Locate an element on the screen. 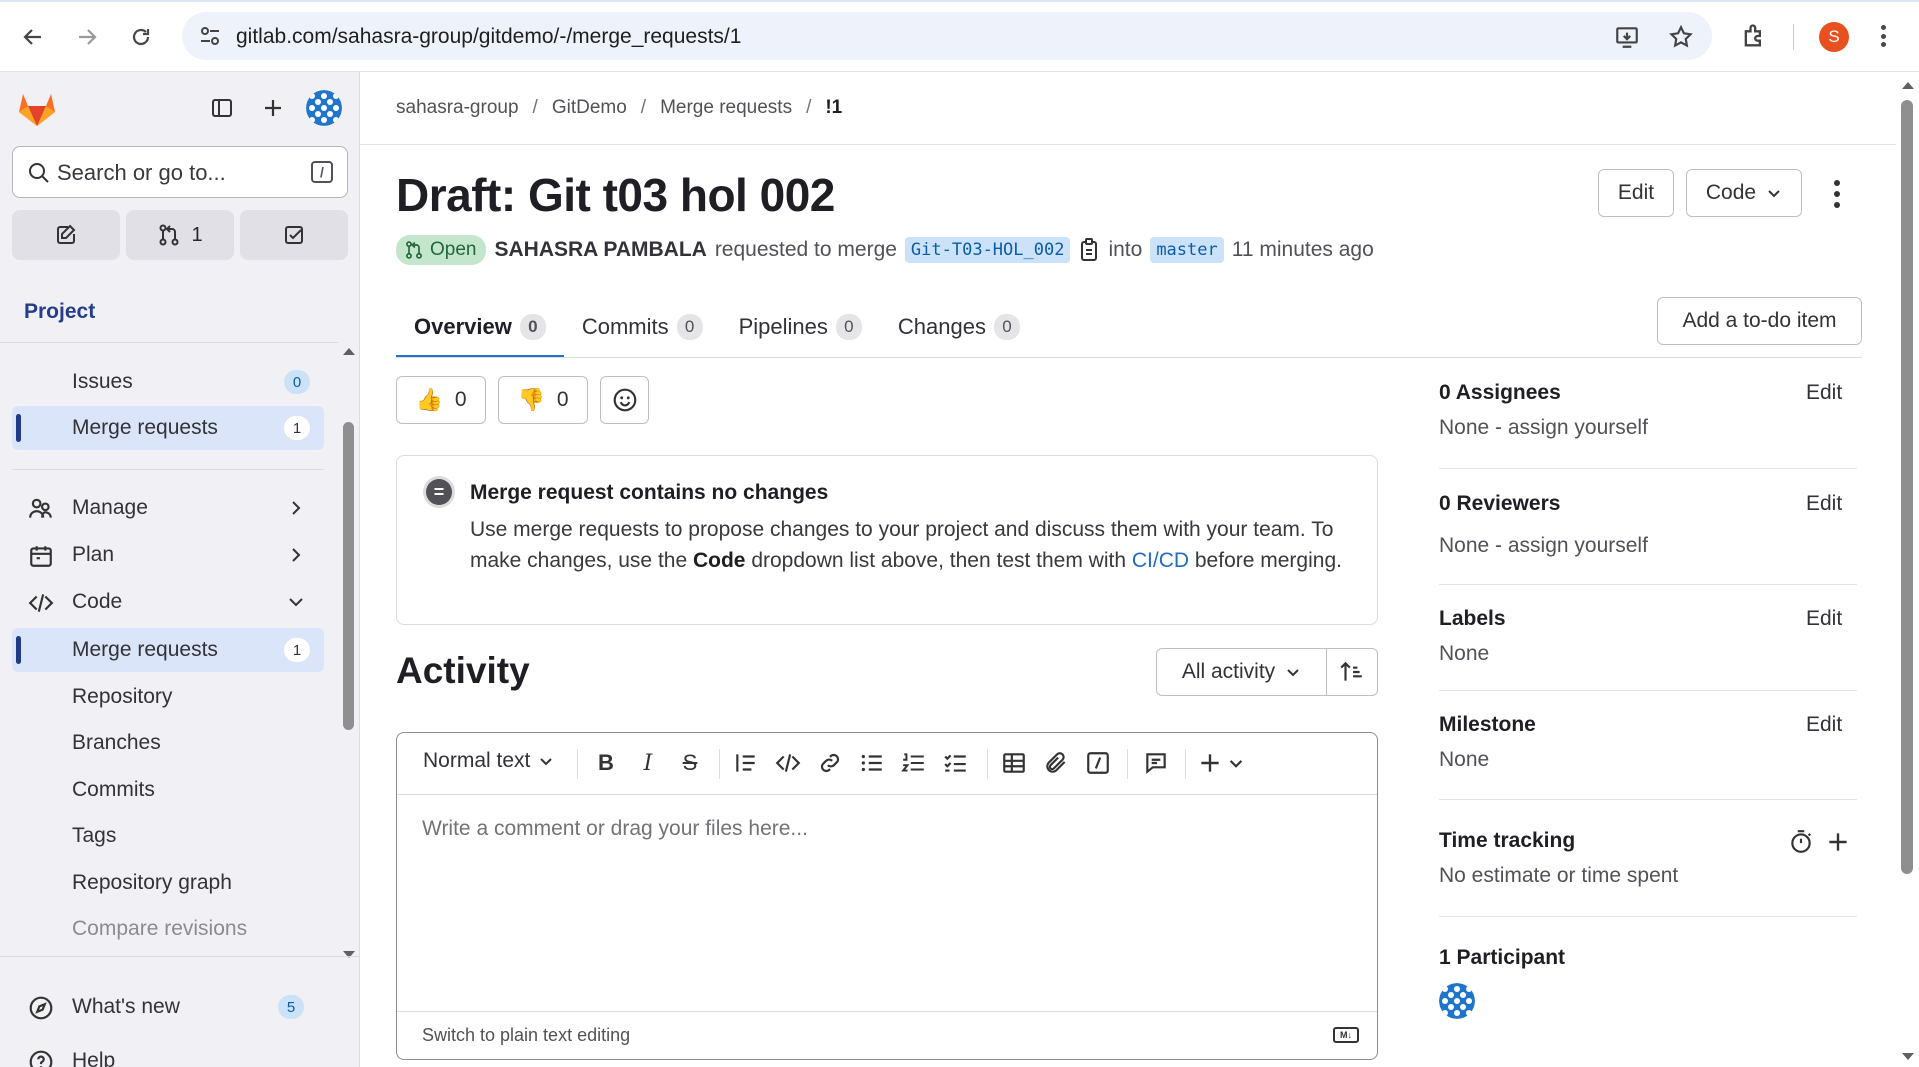  add-reaction-button is located at coordinates (624, 400).